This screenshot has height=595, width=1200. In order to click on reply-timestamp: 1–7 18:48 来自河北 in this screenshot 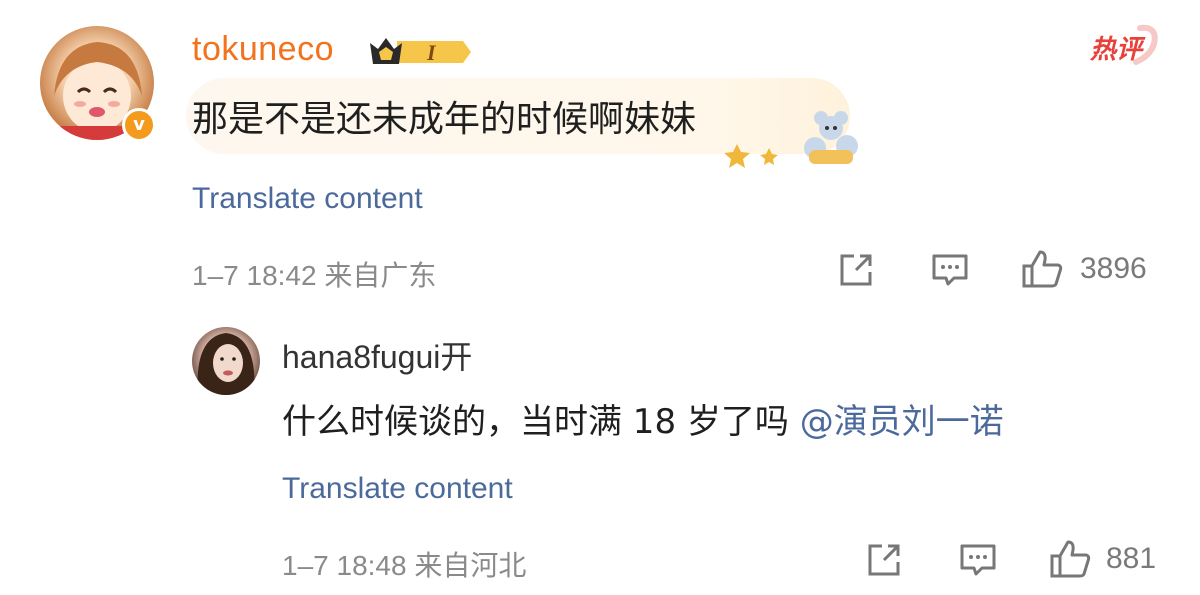, I will do `click(404, 565)`.